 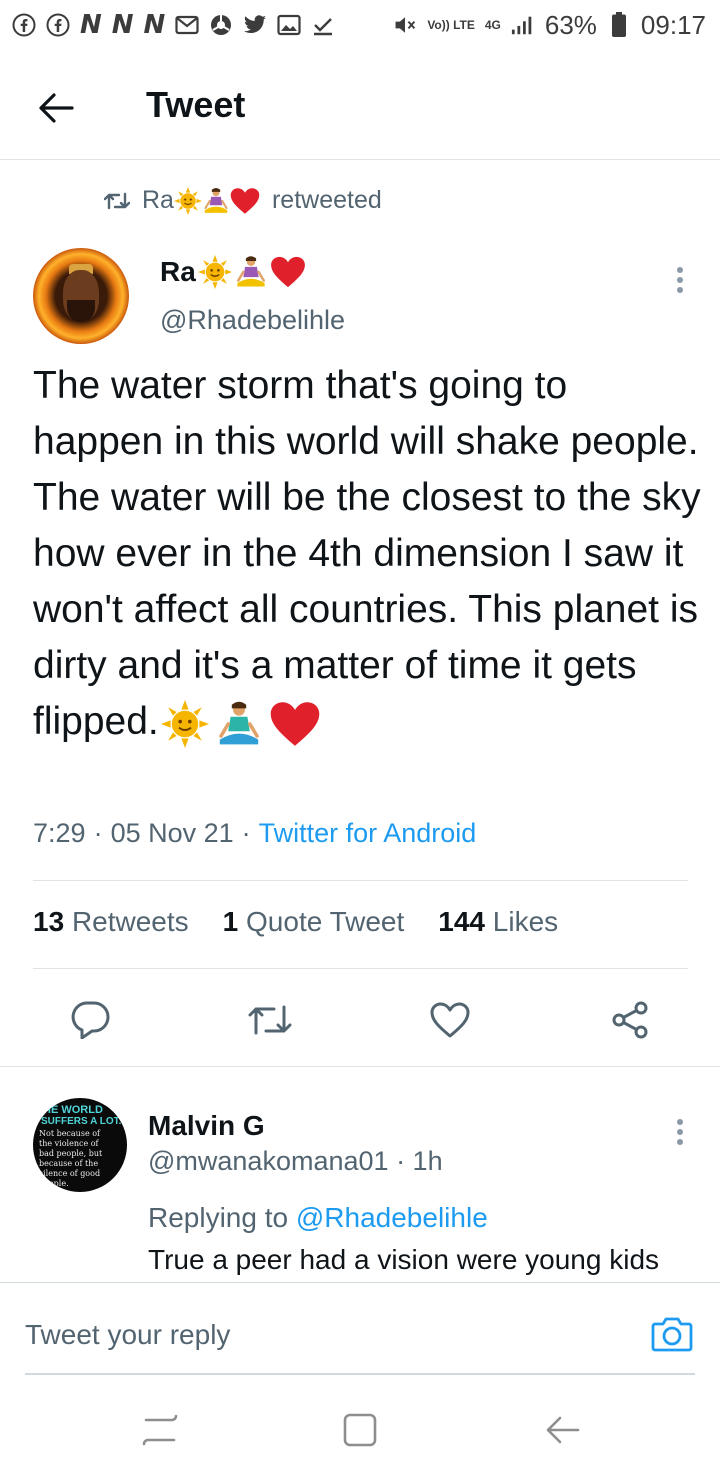 I want to click on quotes-stat: 1 Quote Tweet, so click(x=314, y=922).